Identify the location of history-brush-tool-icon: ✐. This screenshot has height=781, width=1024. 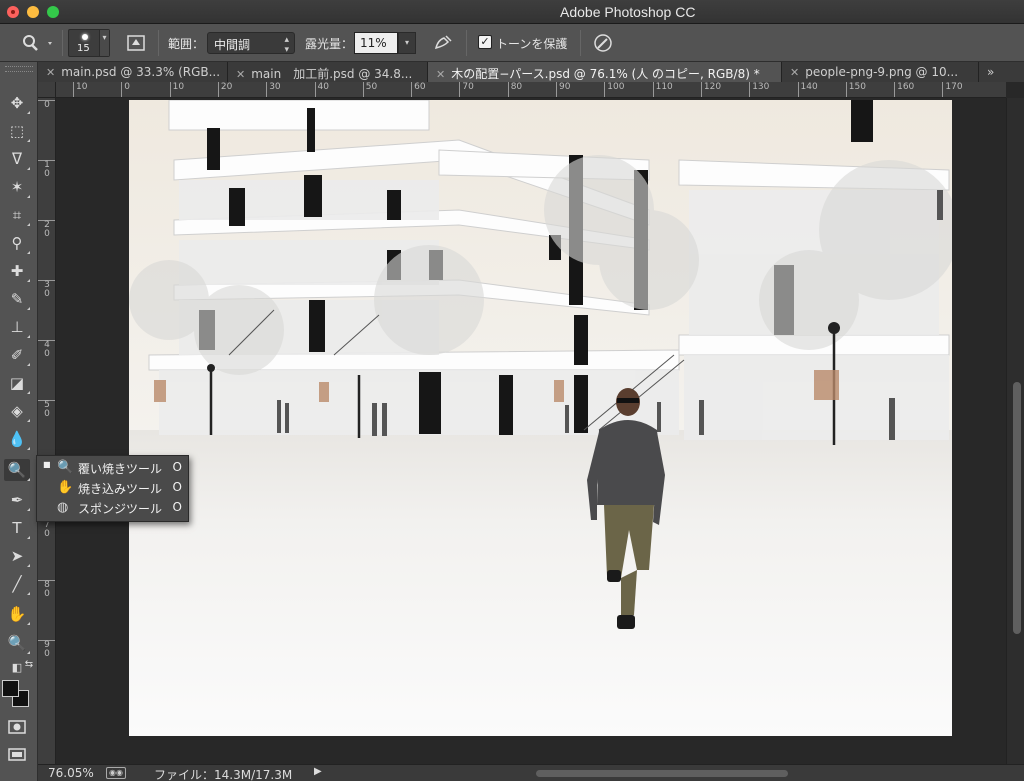
(17, 355).